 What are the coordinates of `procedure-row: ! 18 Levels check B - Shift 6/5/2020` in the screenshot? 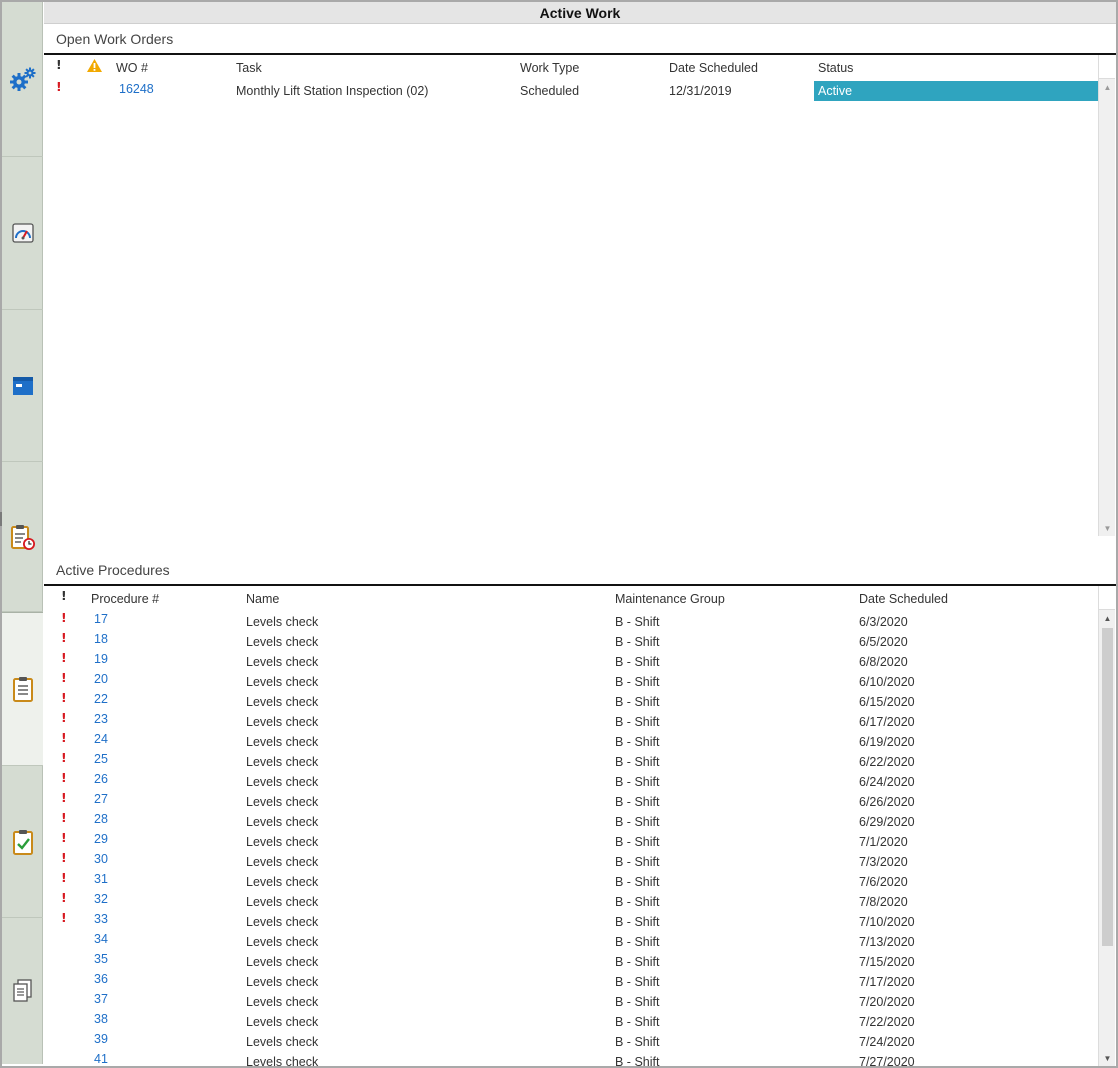 It's located at (571, 641).